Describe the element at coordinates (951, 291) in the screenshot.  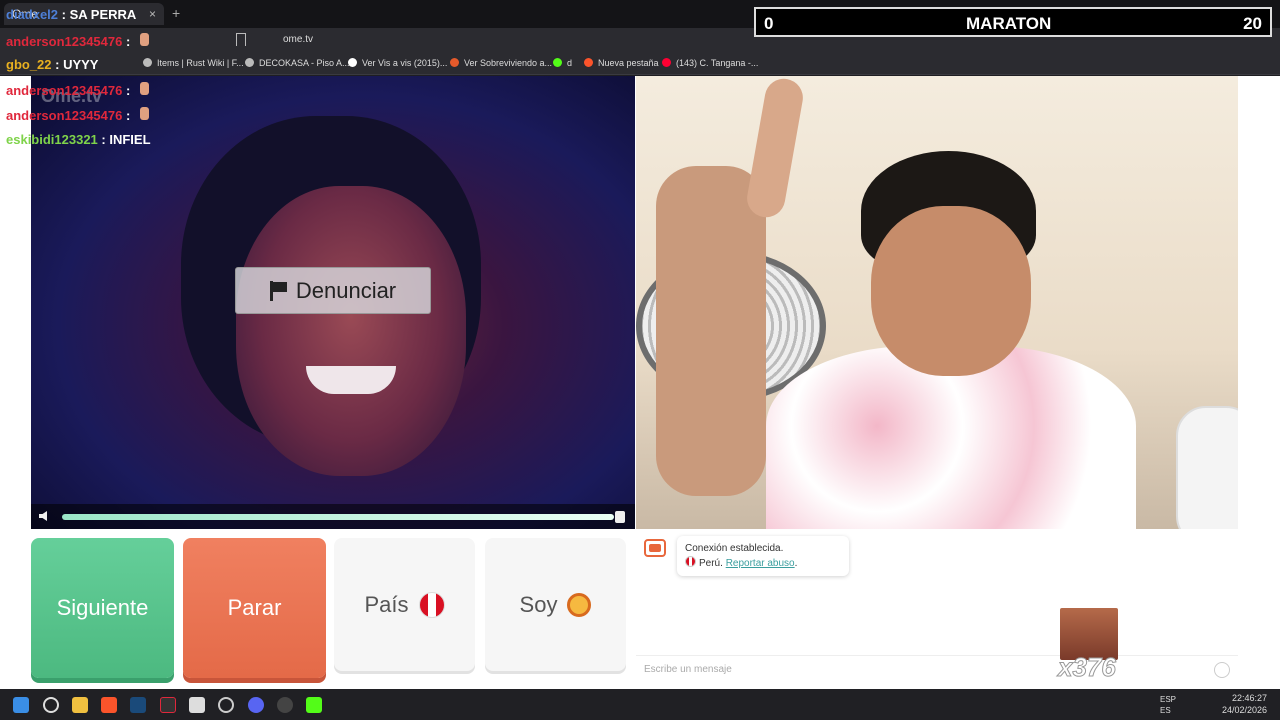
I see `self-face` at that location.